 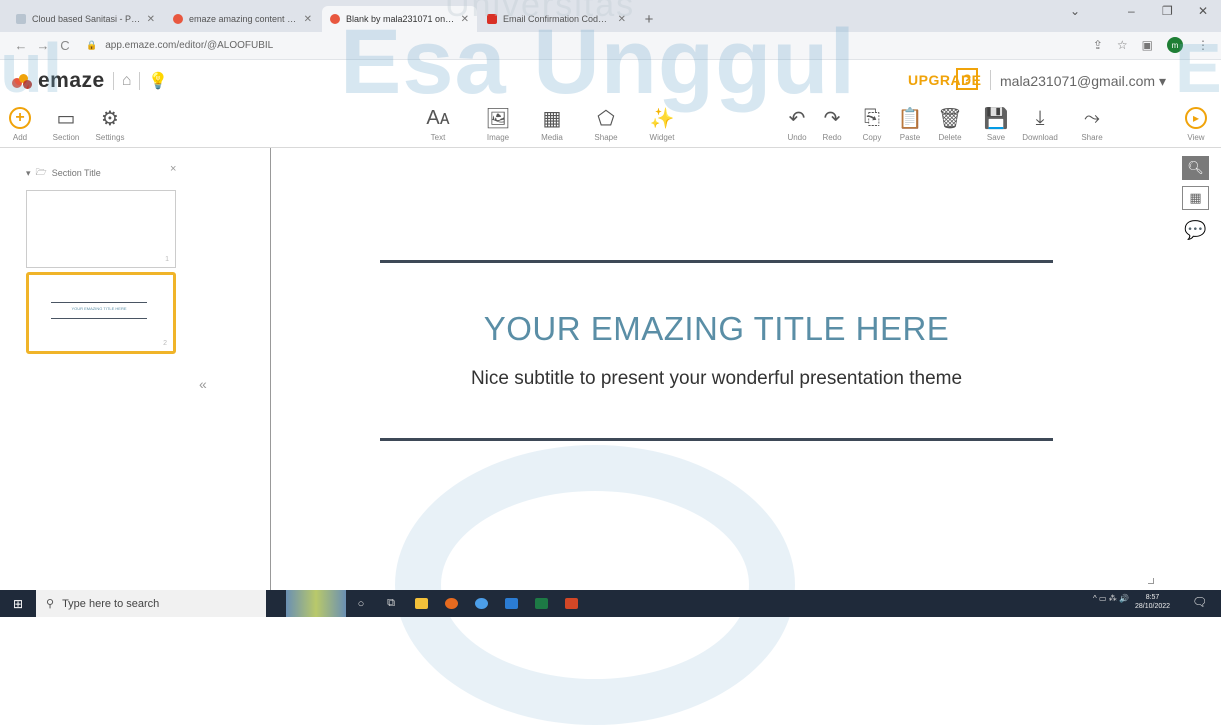 I want to click on powerpoint-icon, so click(x=571, y=603).